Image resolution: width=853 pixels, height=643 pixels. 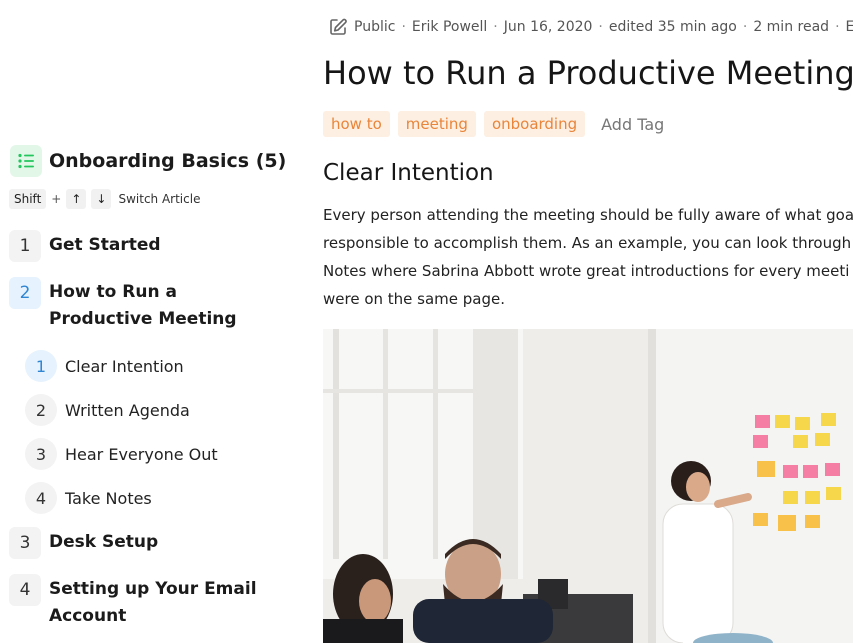 I want to click on toc-item-label: Desk Setup, so click(x=104, y=542).